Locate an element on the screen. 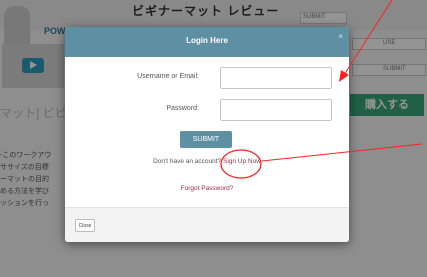 Image resolution: width=427 pixels, height=277 pixels. signup-prompt: Don't have an account? Sign Up Now is located at coordinates (207, 161).